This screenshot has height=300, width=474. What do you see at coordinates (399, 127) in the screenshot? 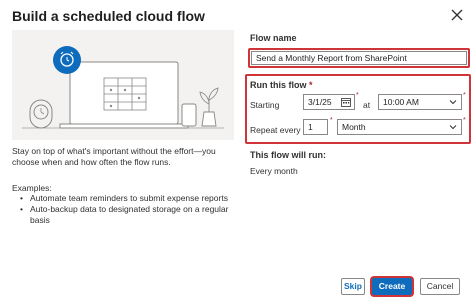
I see `repeat-unit-dropdown: Month` at bounding box center [399, 127].